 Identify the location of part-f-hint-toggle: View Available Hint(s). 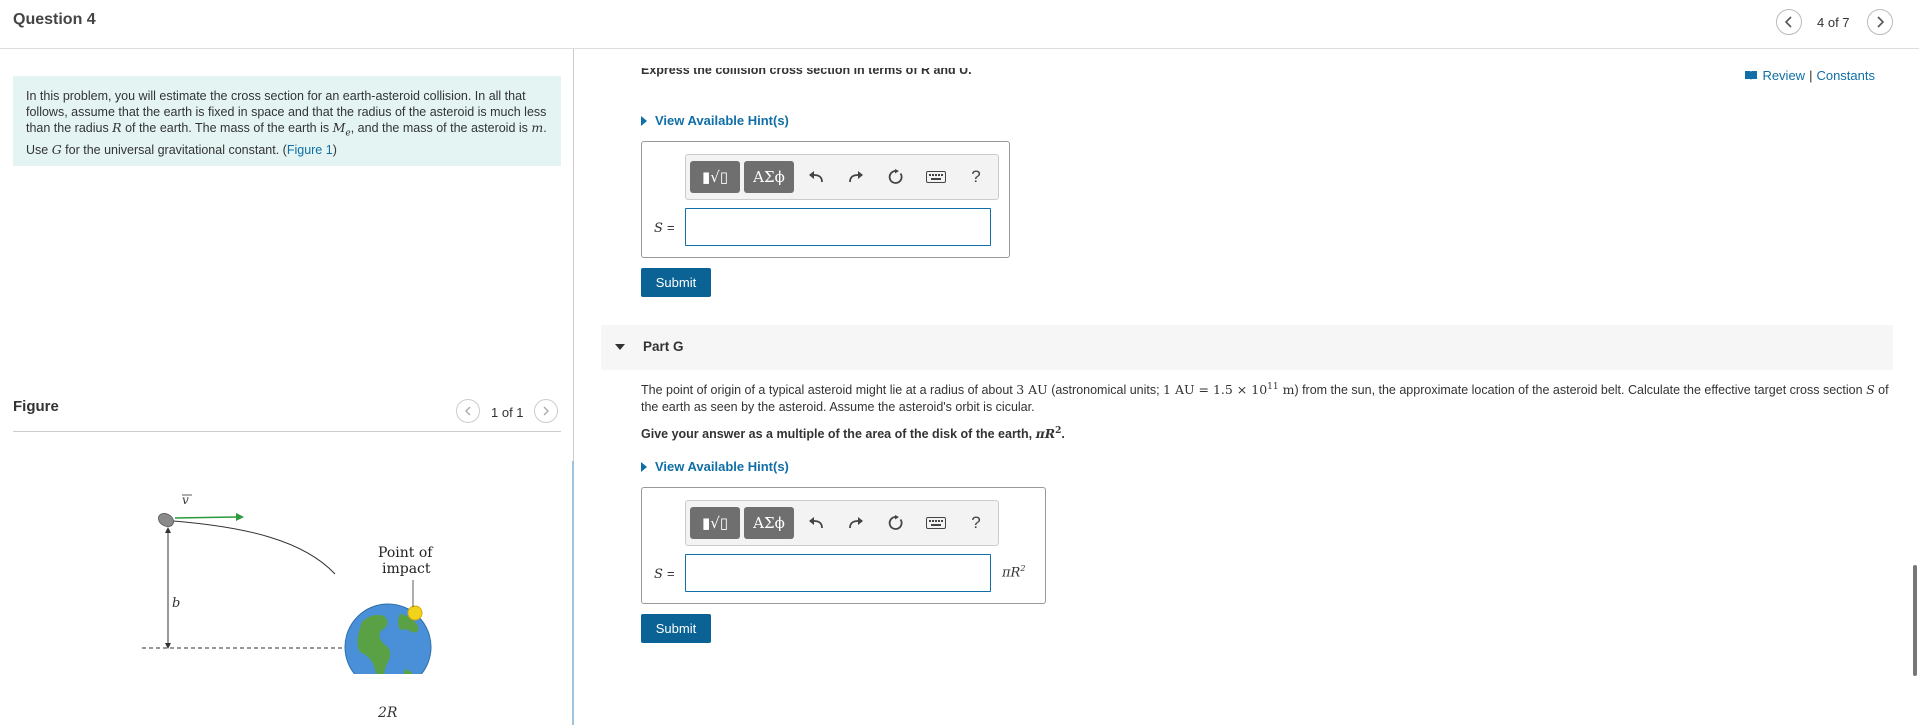
(715, 120).